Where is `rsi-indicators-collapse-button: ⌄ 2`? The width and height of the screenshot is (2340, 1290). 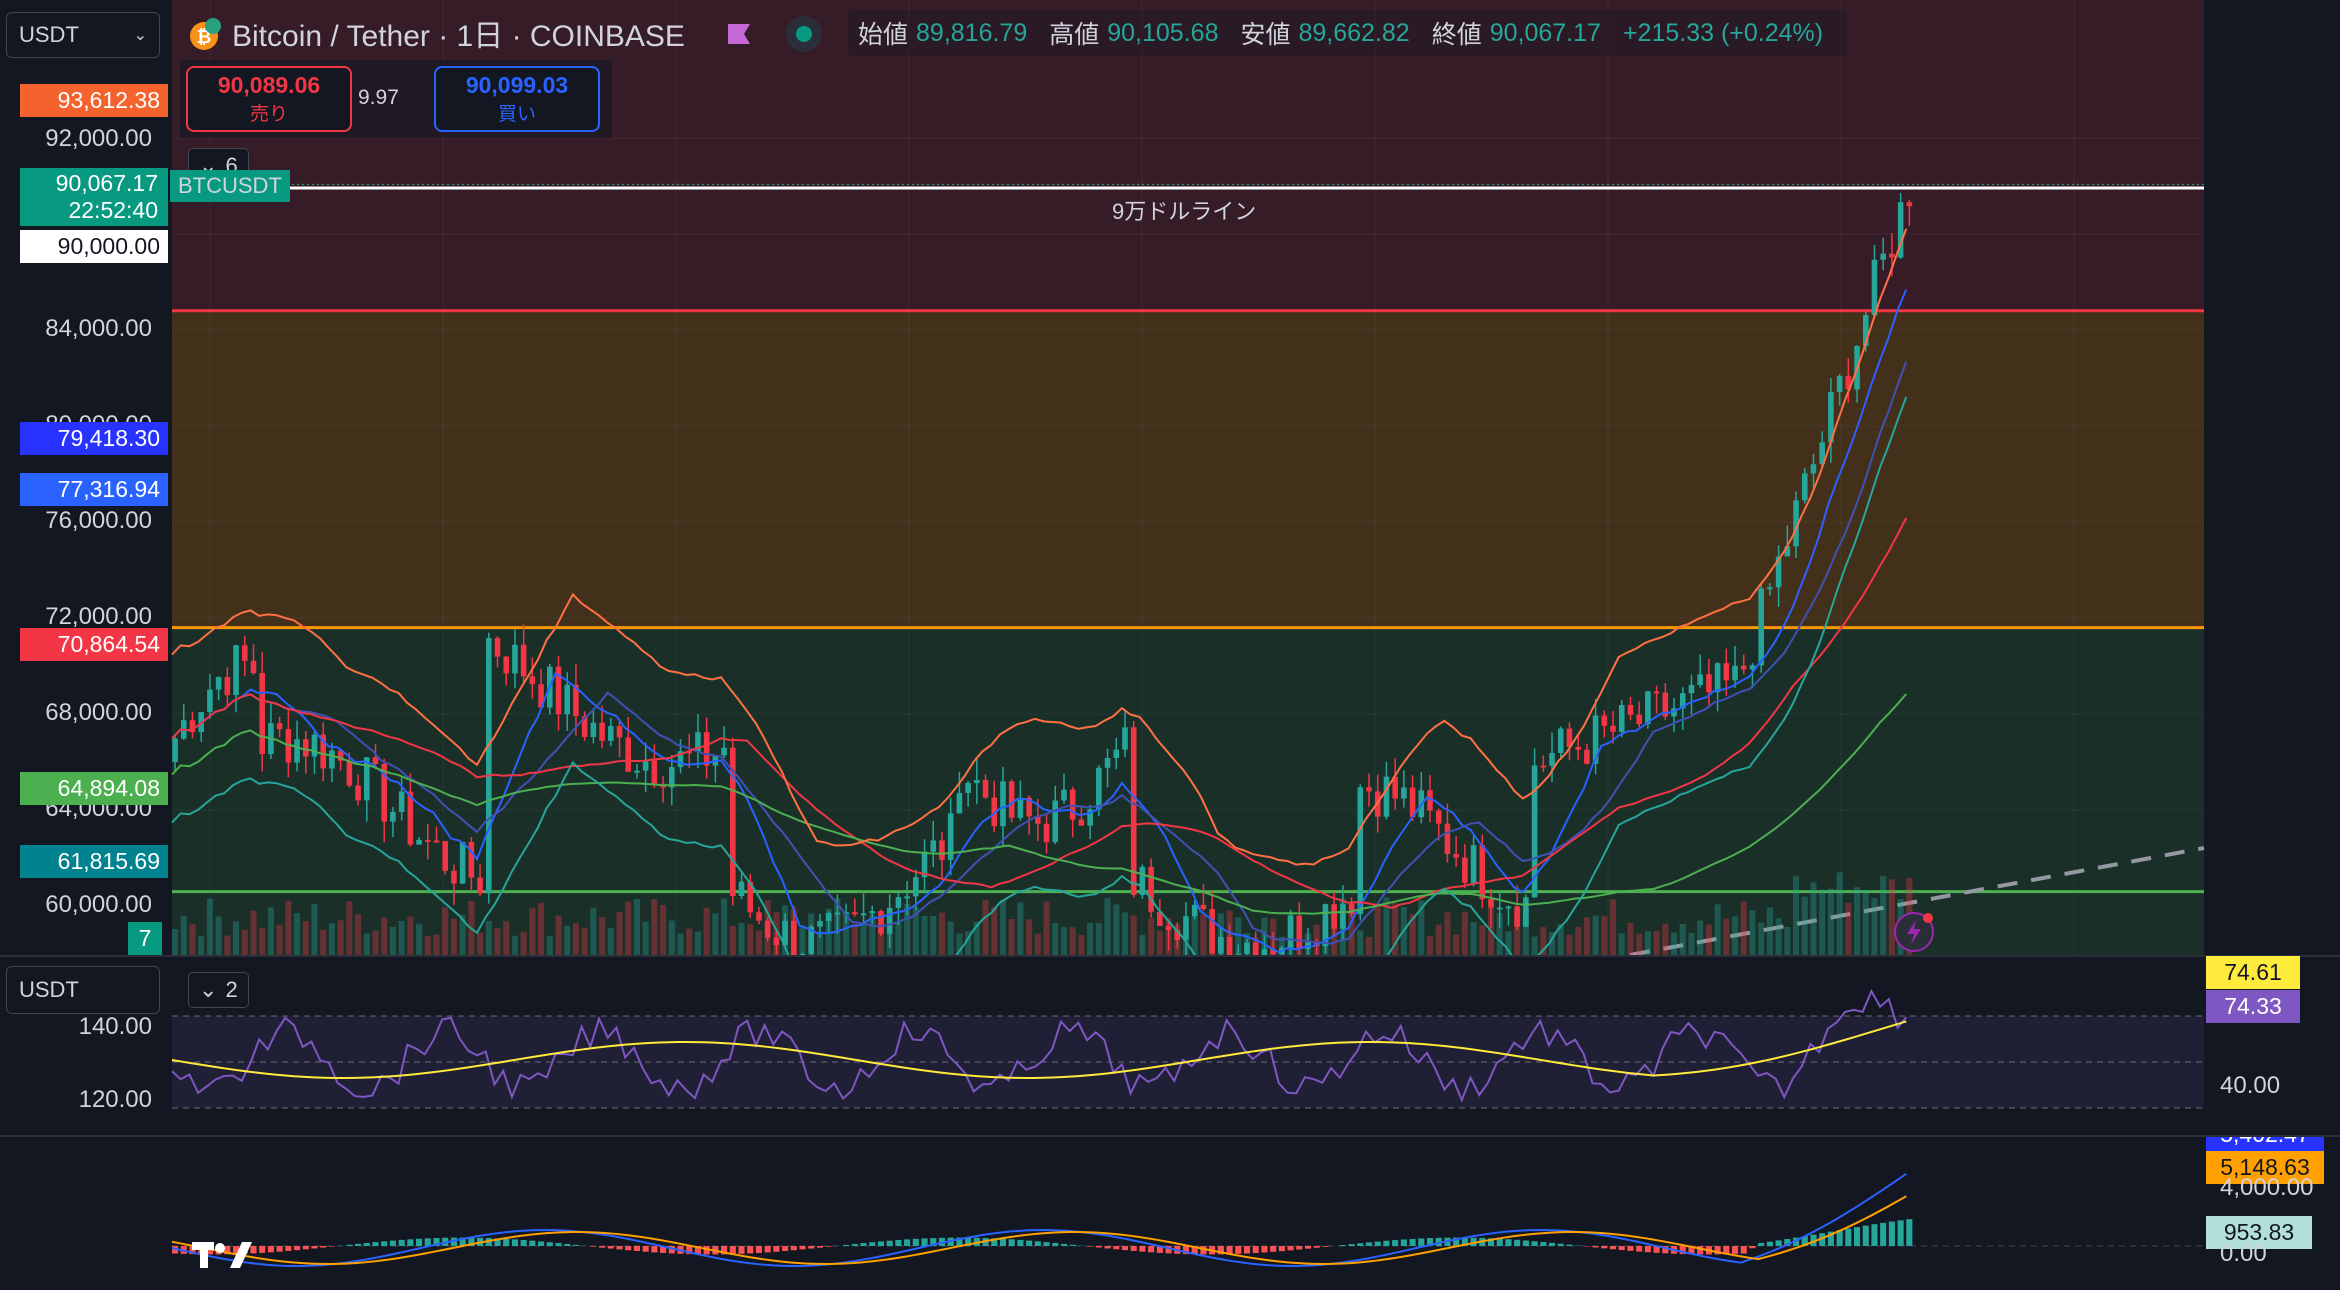
rsi-indicators-collapse-button: ⌄ 2 is located at coordinates (218, 990).